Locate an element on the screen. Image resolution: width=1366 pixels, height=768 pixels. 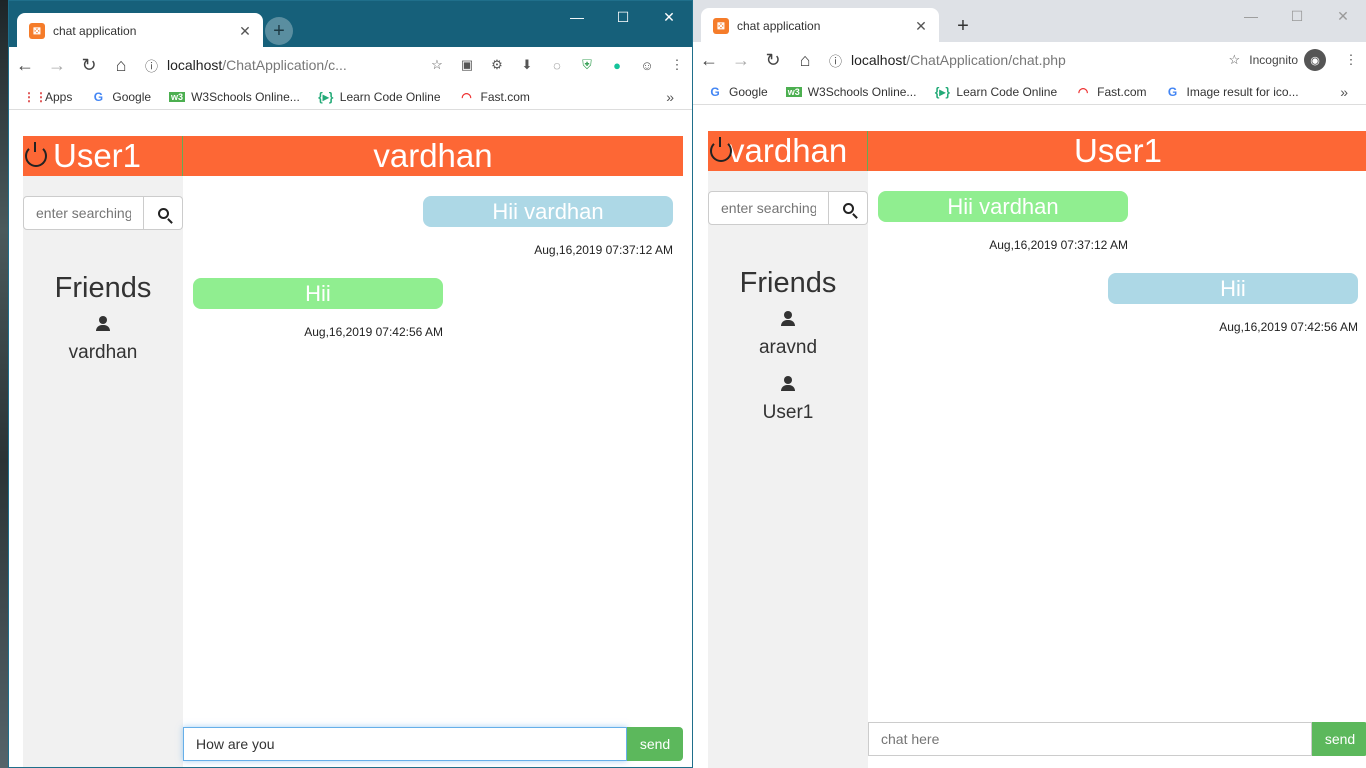
w3schools-icon: w3 is located at coordinates (793, 91).